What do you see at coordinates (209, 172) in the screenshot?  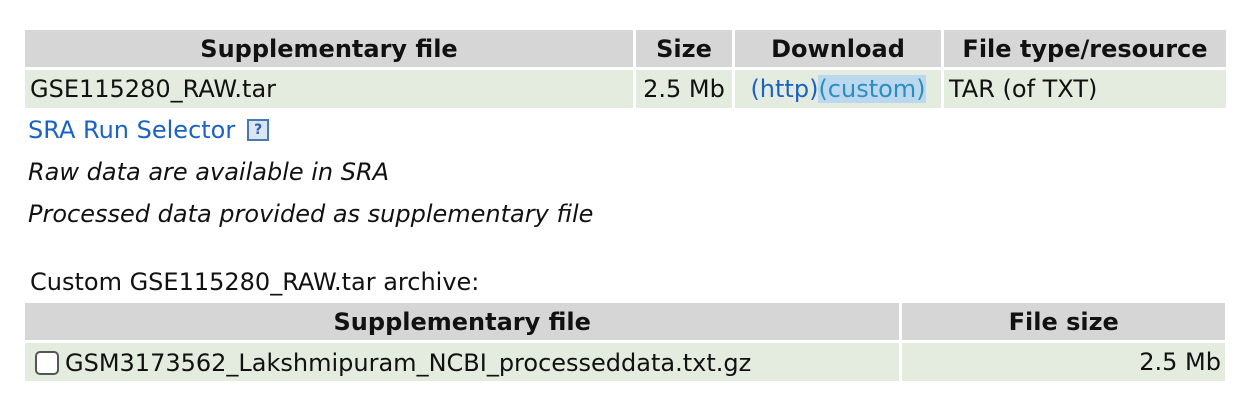 I see `raw-data-note: Raw data are available in SRA` at bounding box center [209, 172].